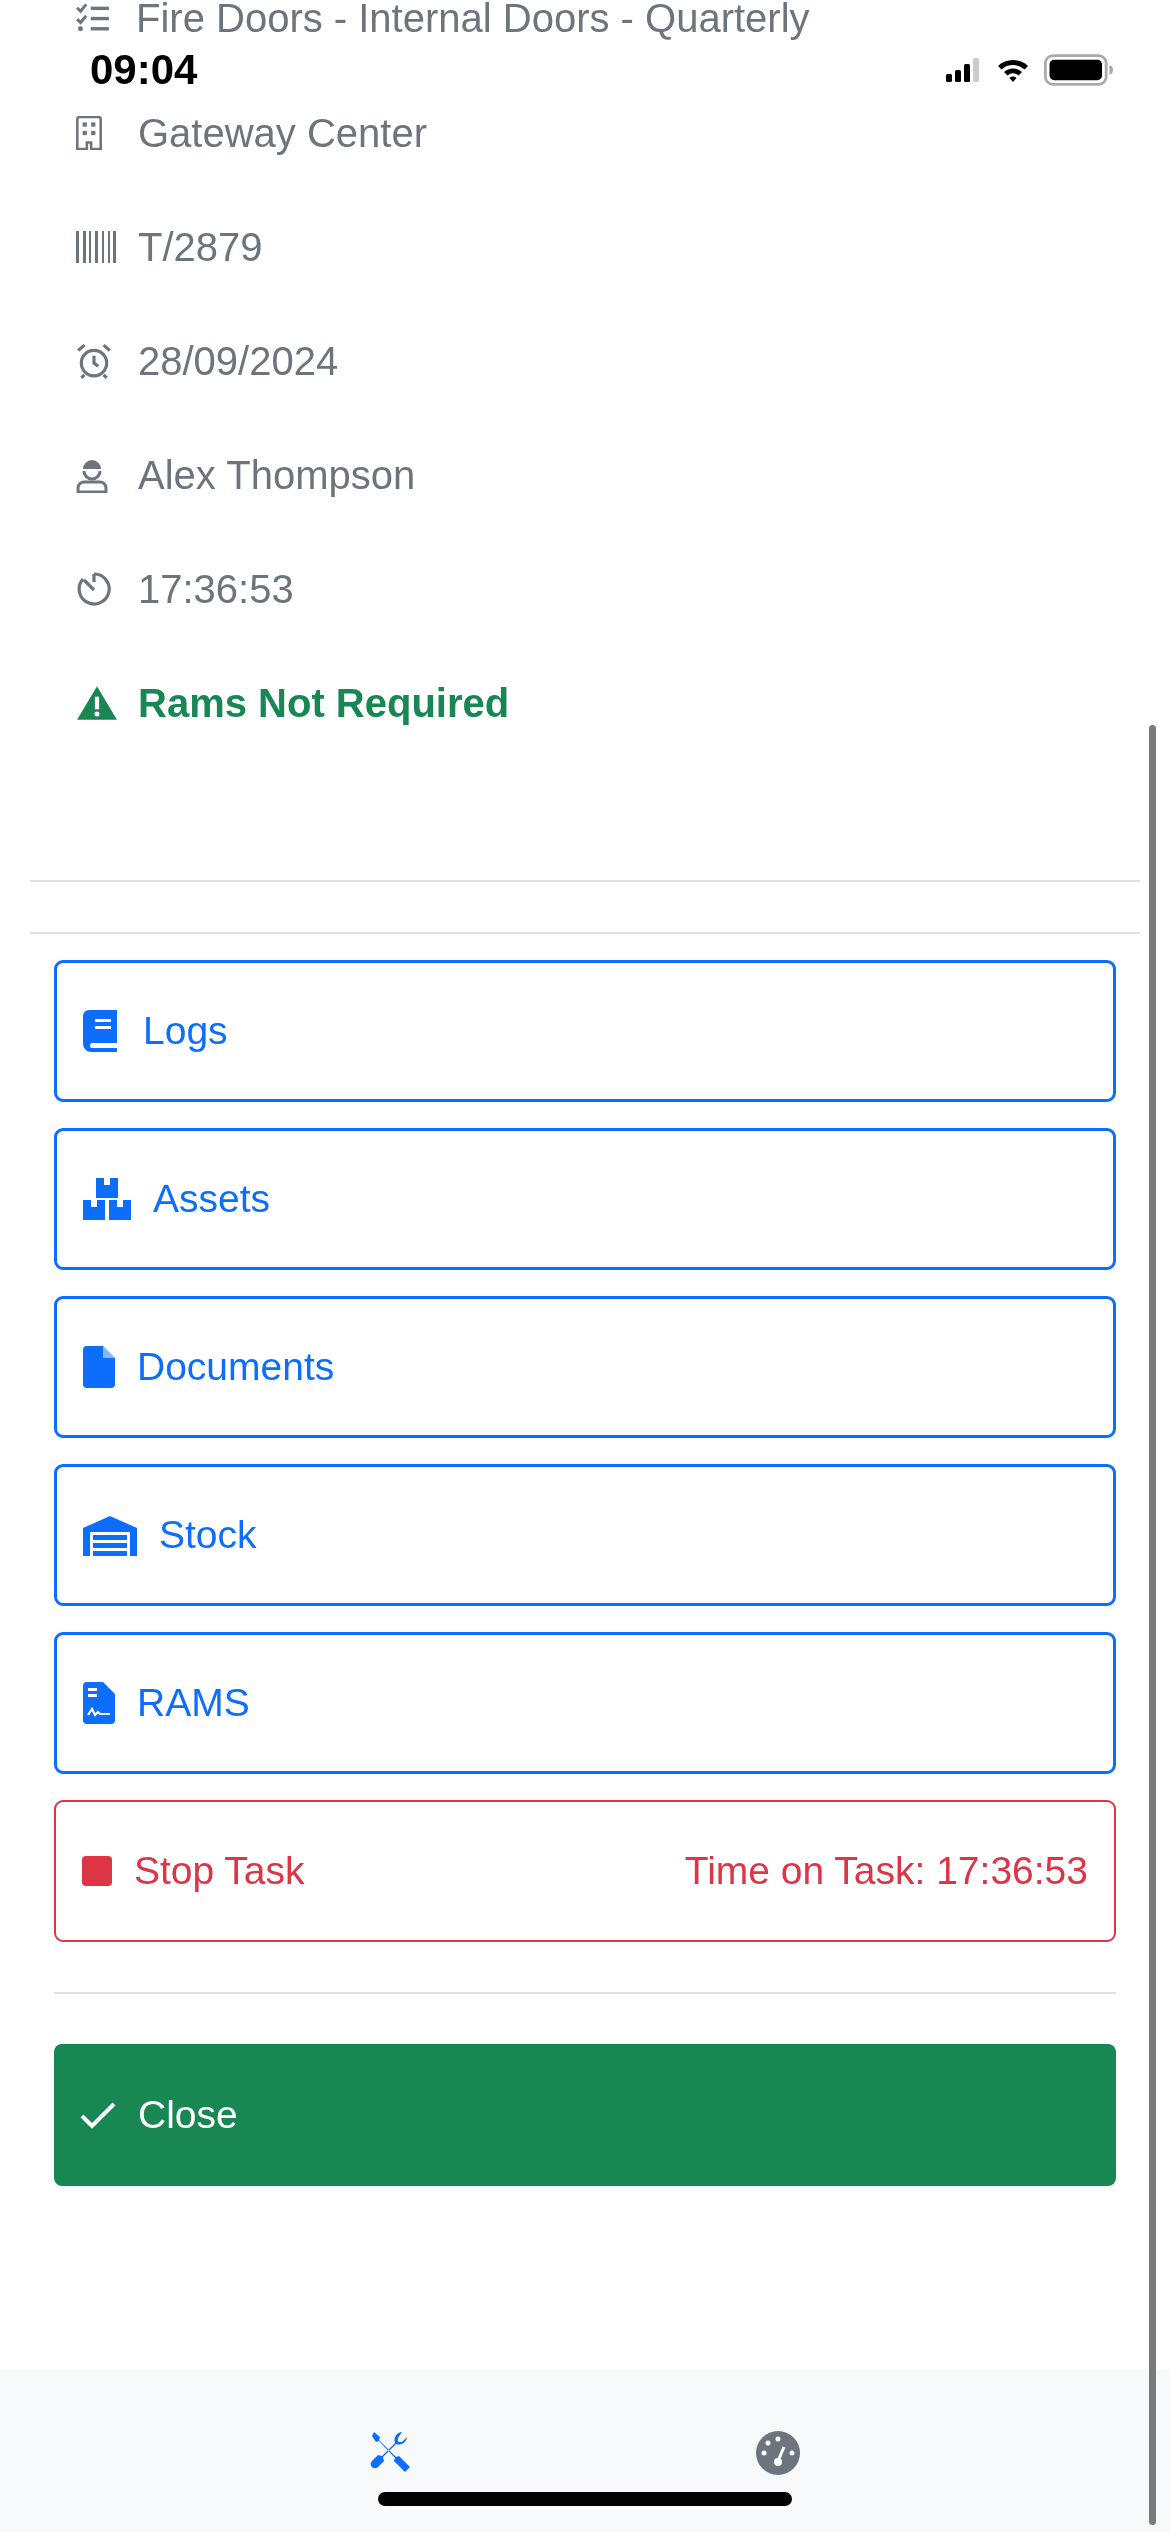  What do you see at coordinates (585, 1199) in the screenshot?
I see `action-button: Assets` at bounding box center [585, 1199].